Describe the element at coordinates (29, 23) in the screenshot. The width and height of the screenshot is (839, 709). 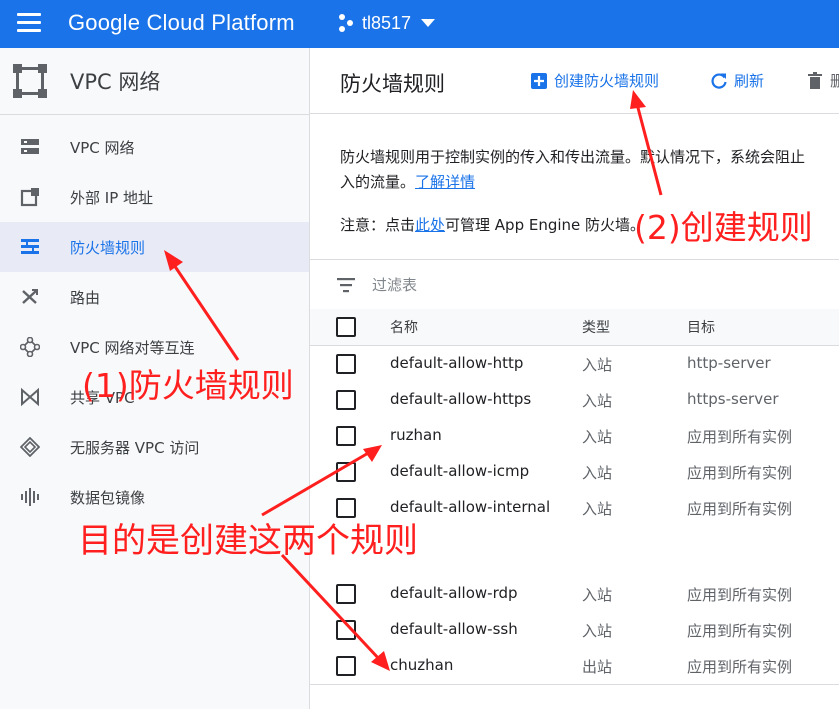
I see `menu-icon` at that location.